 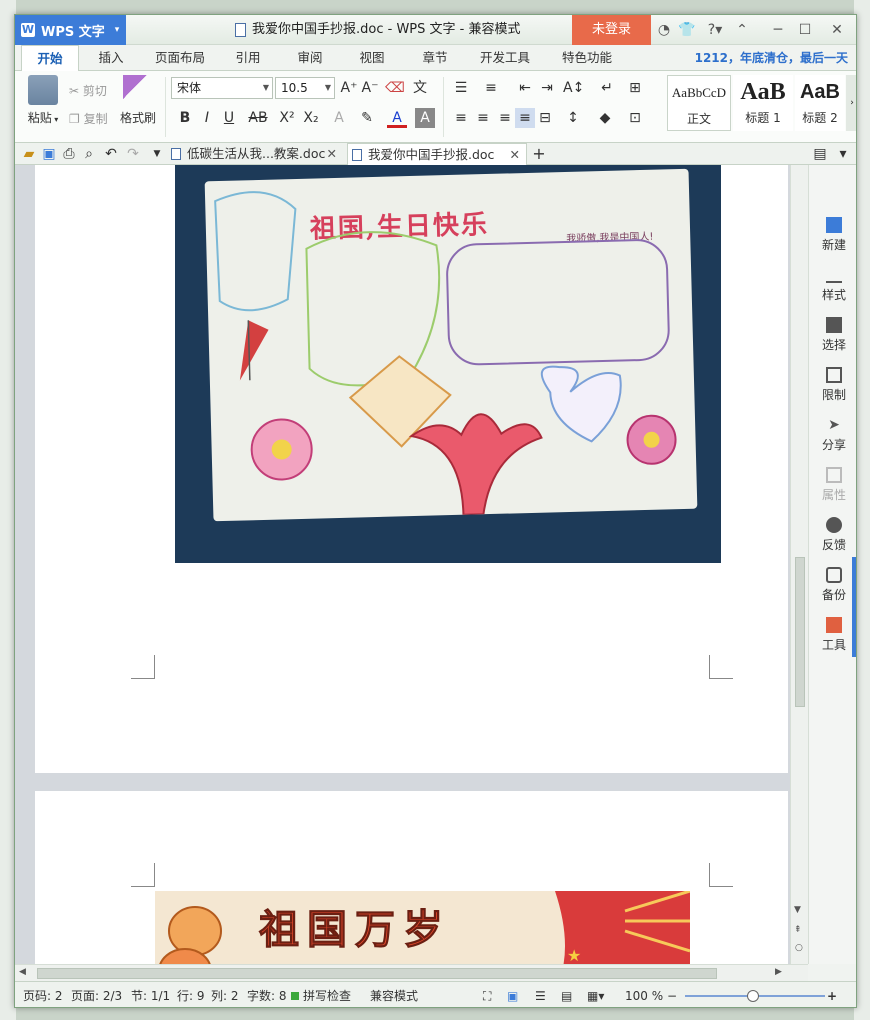 What do you see at coordinates (377, 973) in the screenshot?
I see `horizontal-scroll-thumb` at bounding box center [377, 973].